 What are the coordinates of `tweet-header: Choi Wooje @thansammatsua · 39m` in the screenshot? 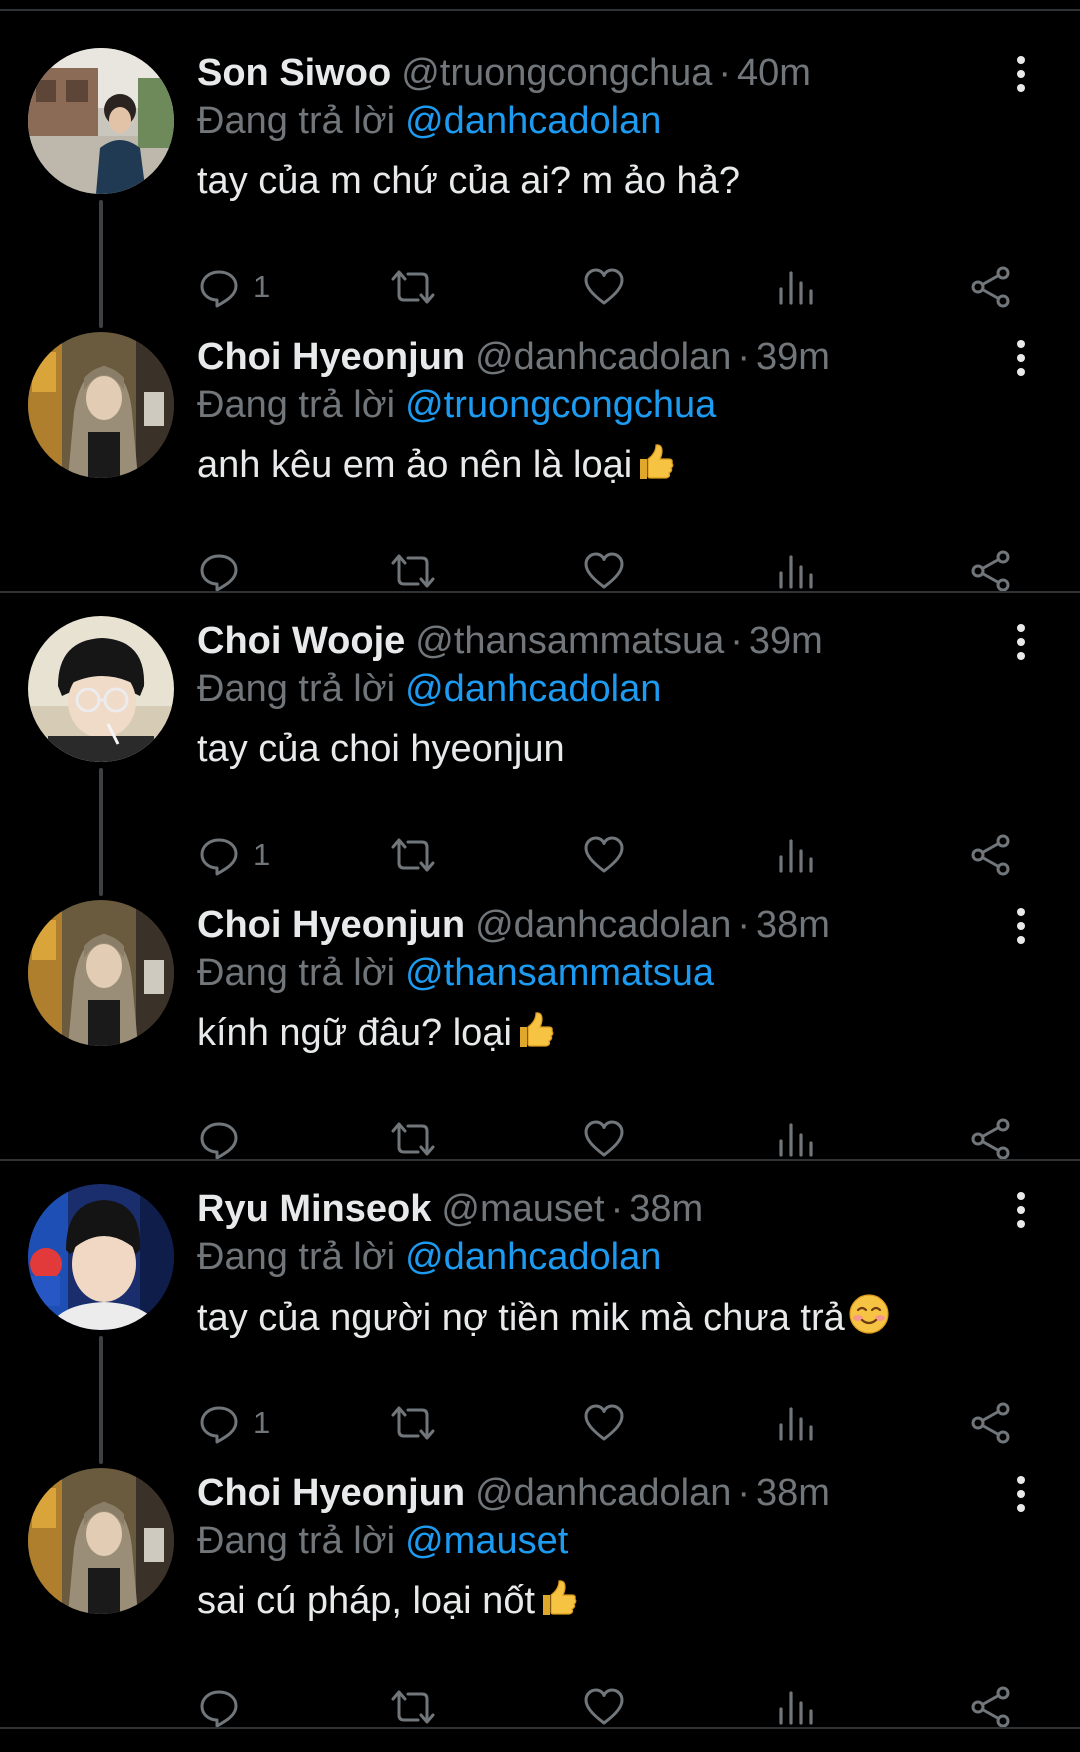 It's located at (510, 641).